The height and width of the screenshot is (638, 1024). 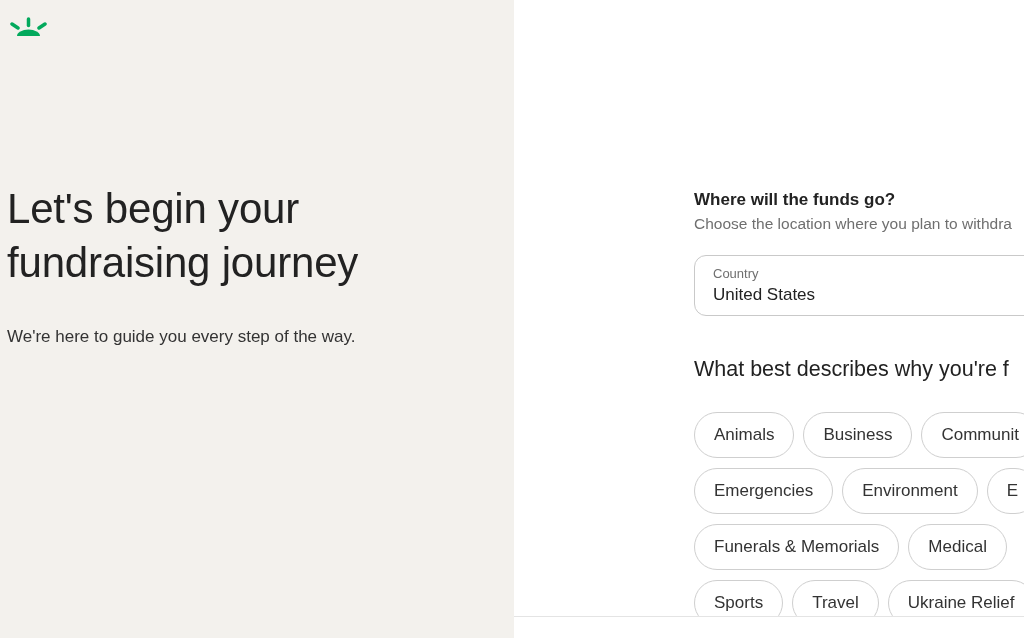 What do you see at coordinates (957, 547) in the screenshot?
I see `category-option: Medical` at bounding box center [957, 547].